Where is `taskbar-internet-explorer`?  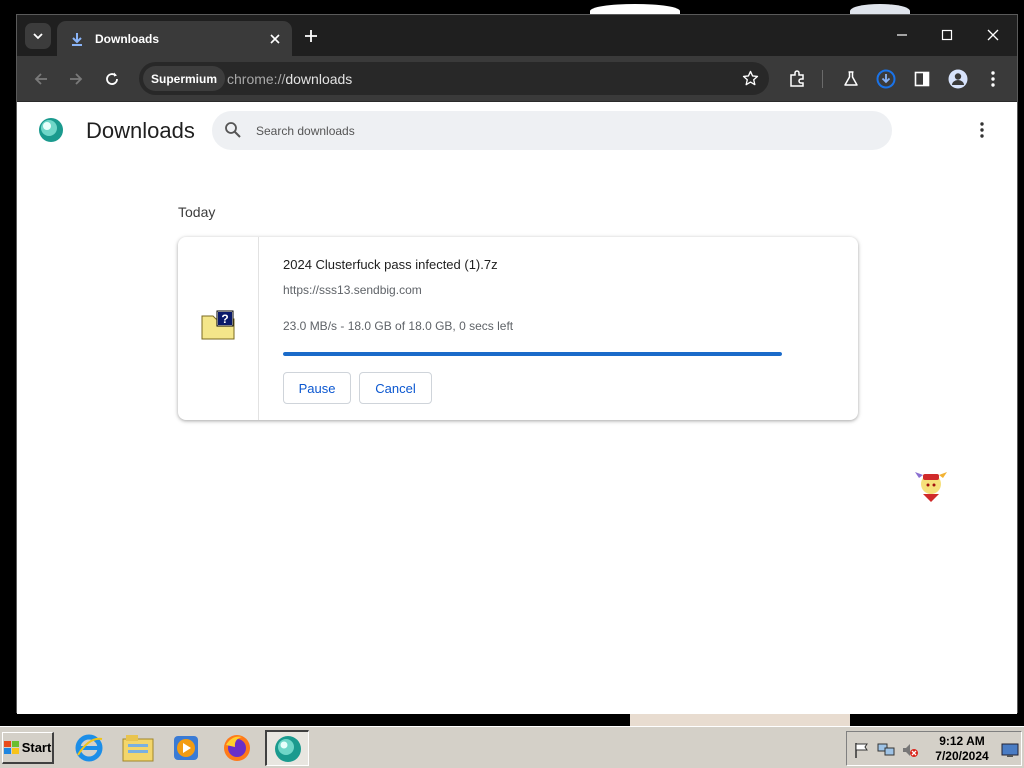
taskbar-internet-explorer is located at coordinates (89, 748).